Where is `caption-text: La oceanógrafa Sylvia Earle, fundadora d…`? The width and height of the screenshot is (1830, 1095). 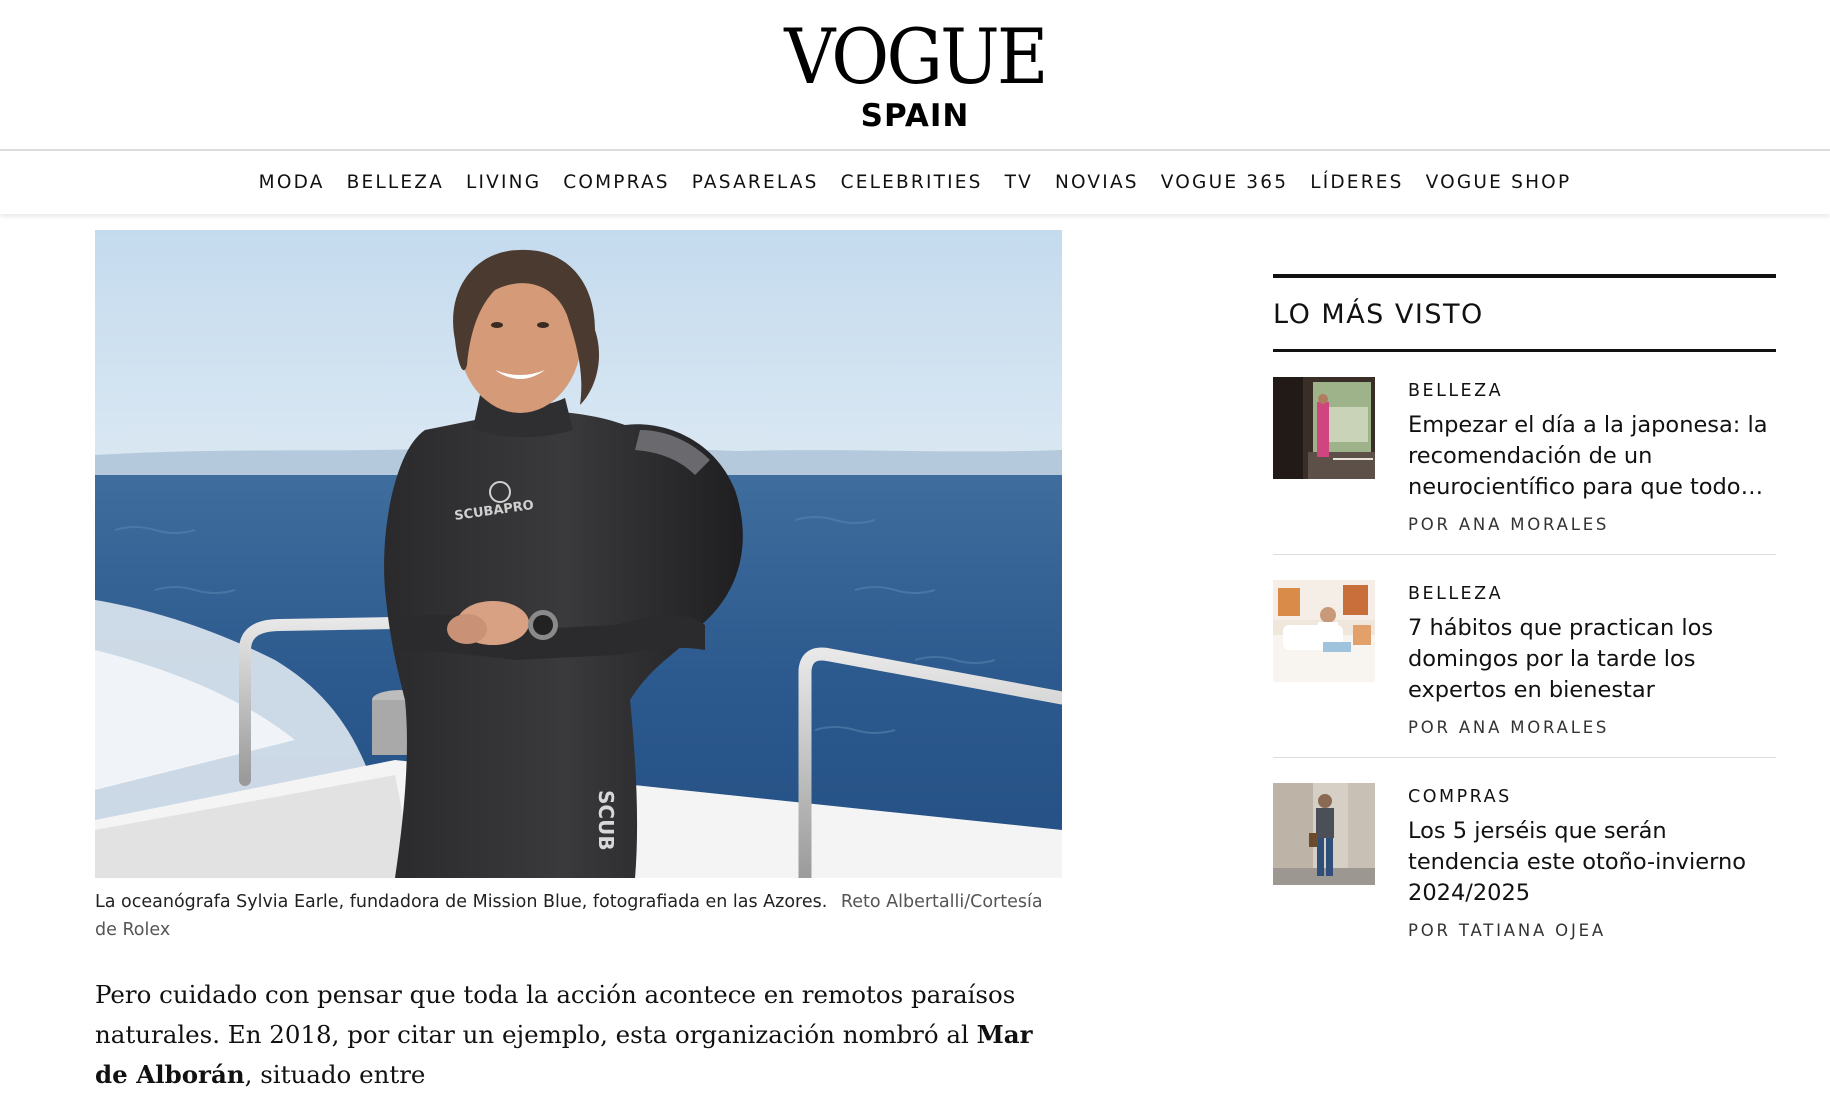
caption-text: La oceanógrafa Sylvia Earle, fundadora d… is located at coordinates (461, 902).